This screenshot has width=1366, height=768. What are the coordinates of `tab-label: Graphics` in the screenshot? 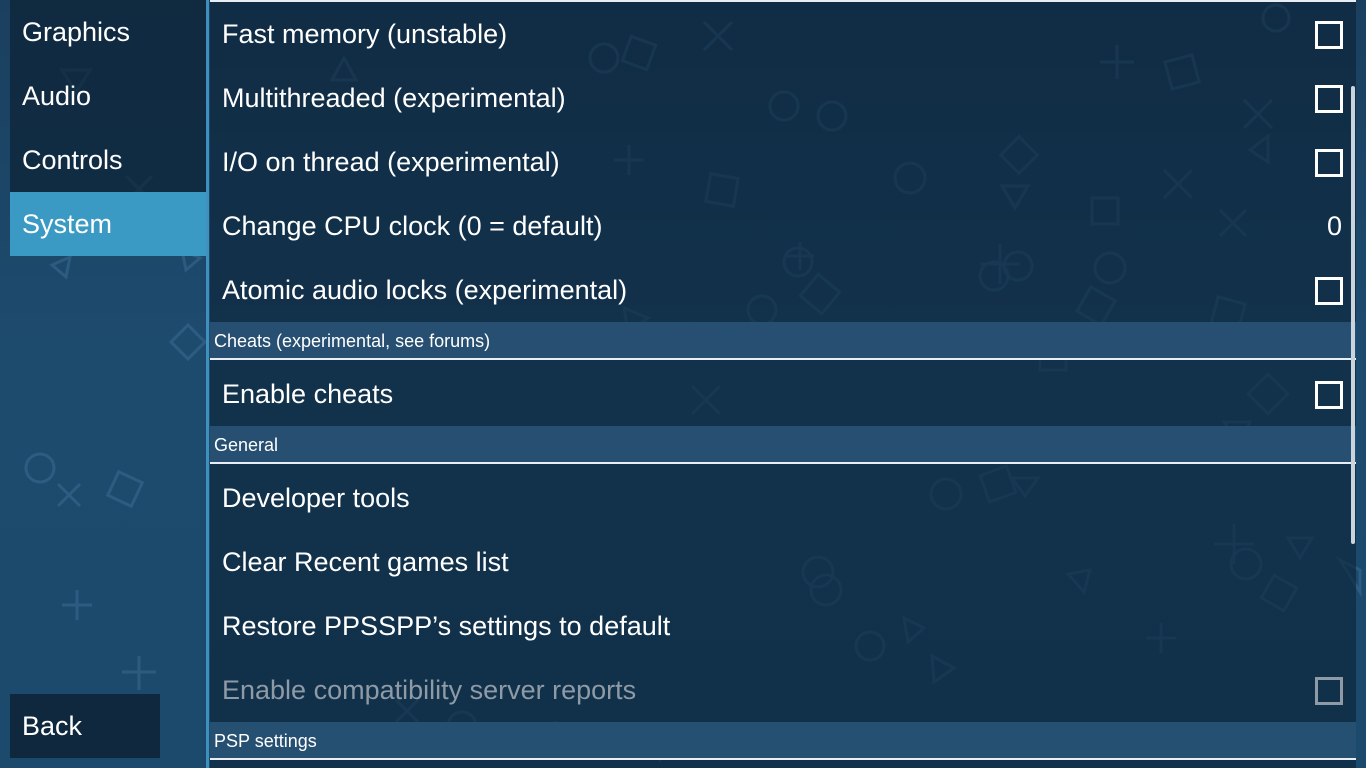 It's located at (76, 32).